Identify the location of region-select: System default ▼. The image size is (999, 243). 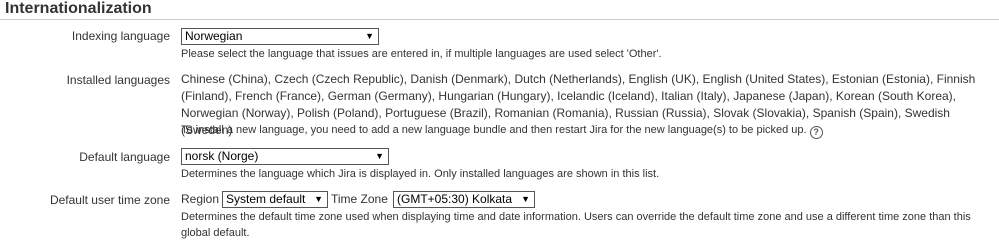
(275, 199).